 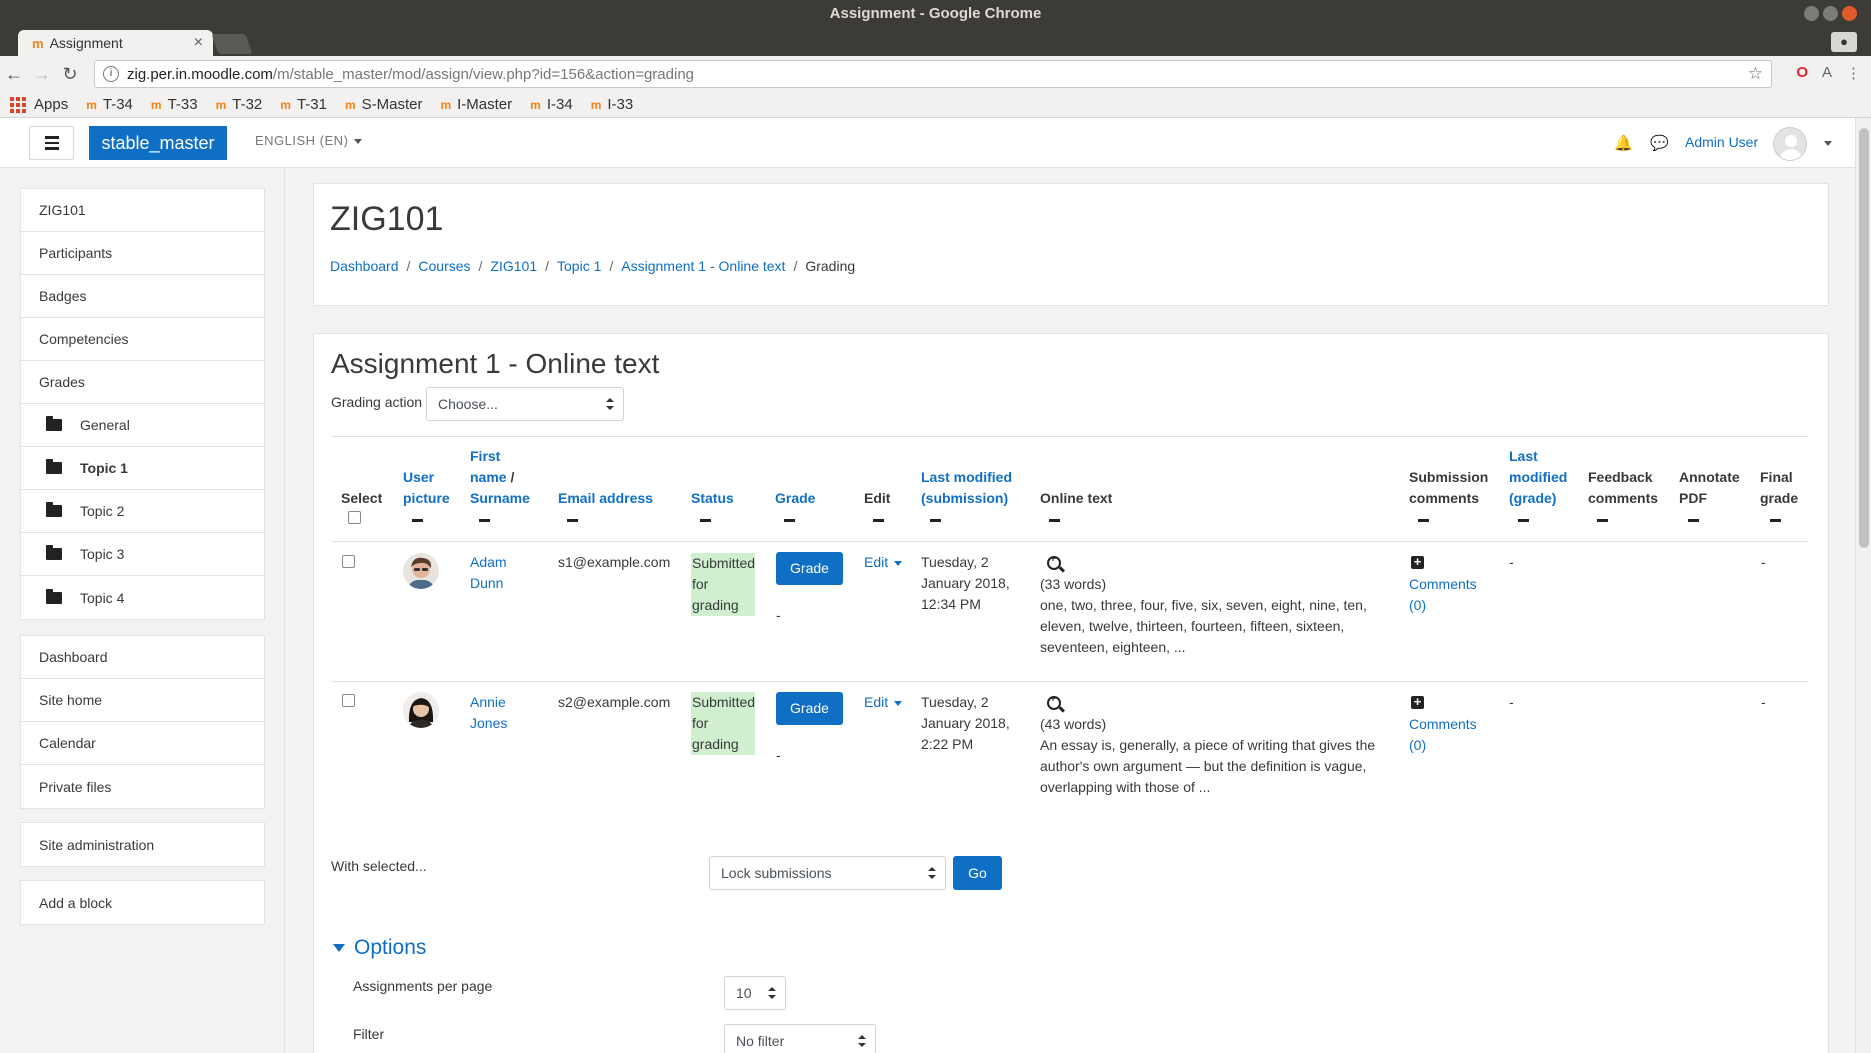 What do you see at coordinates (513, 266) in the screenshot?
I see `breadcrumb-zig101: ZIG101` at bounding box center [513, 266].